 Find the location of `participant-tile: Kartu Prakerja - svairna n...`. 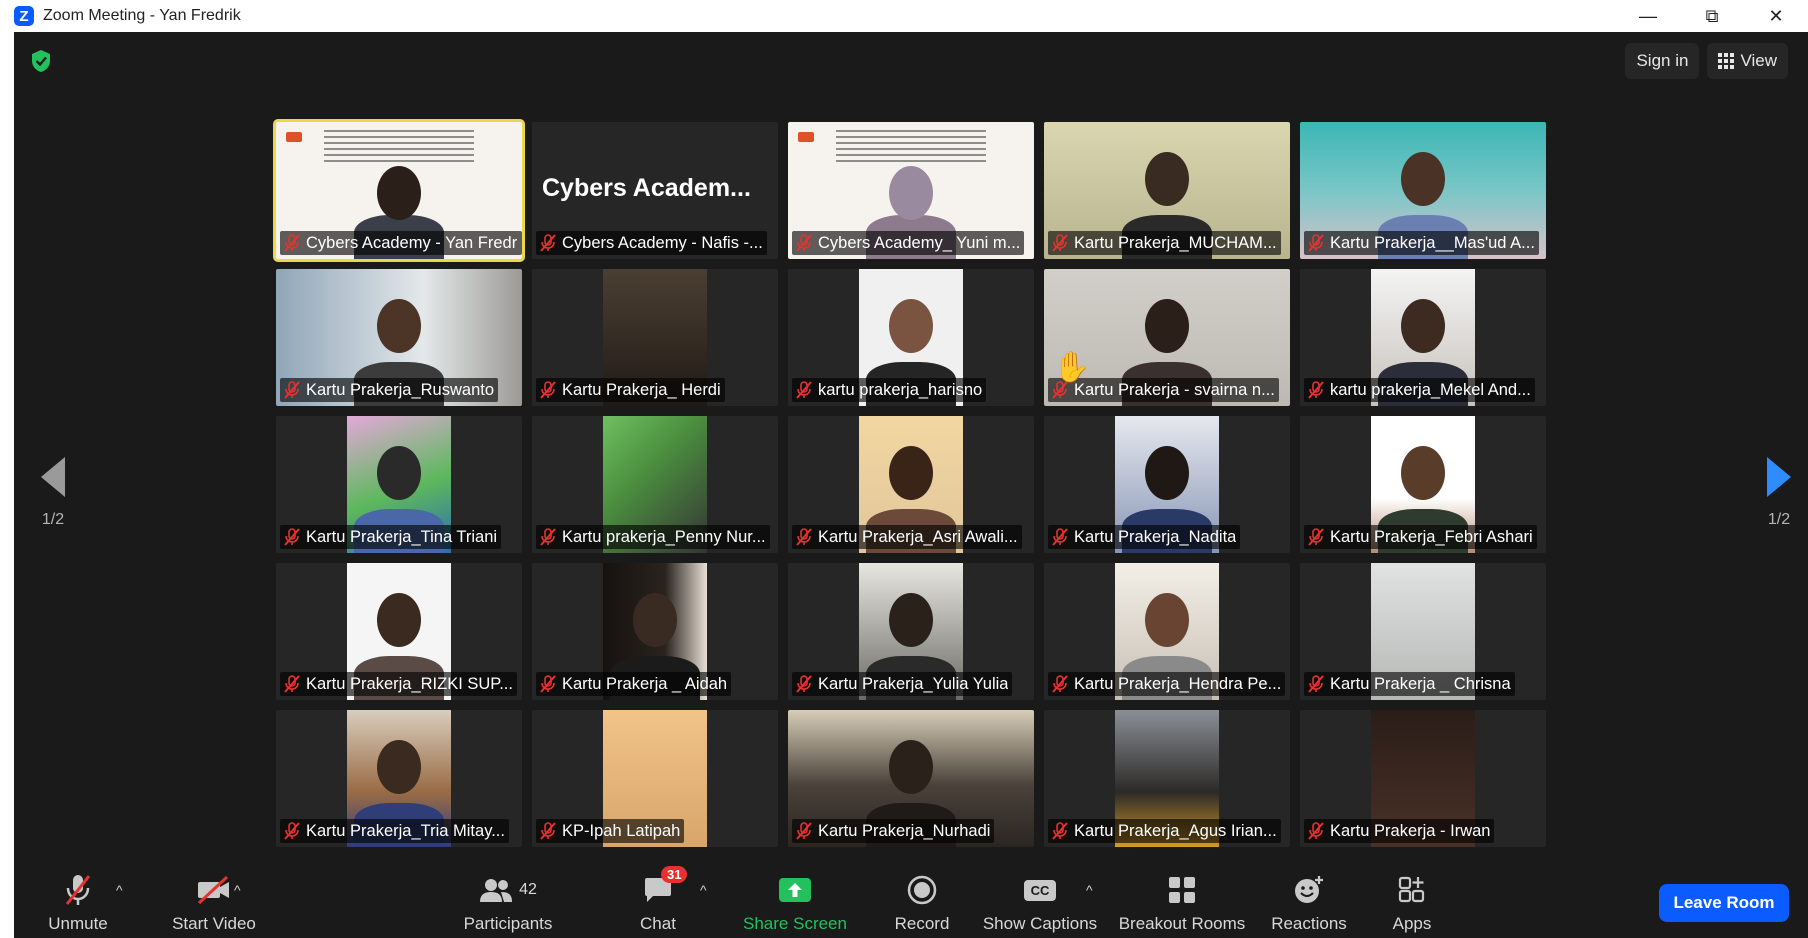

participant-tile: Kartu Prakerja - svairna n... is located at coordinates (1167, 337).